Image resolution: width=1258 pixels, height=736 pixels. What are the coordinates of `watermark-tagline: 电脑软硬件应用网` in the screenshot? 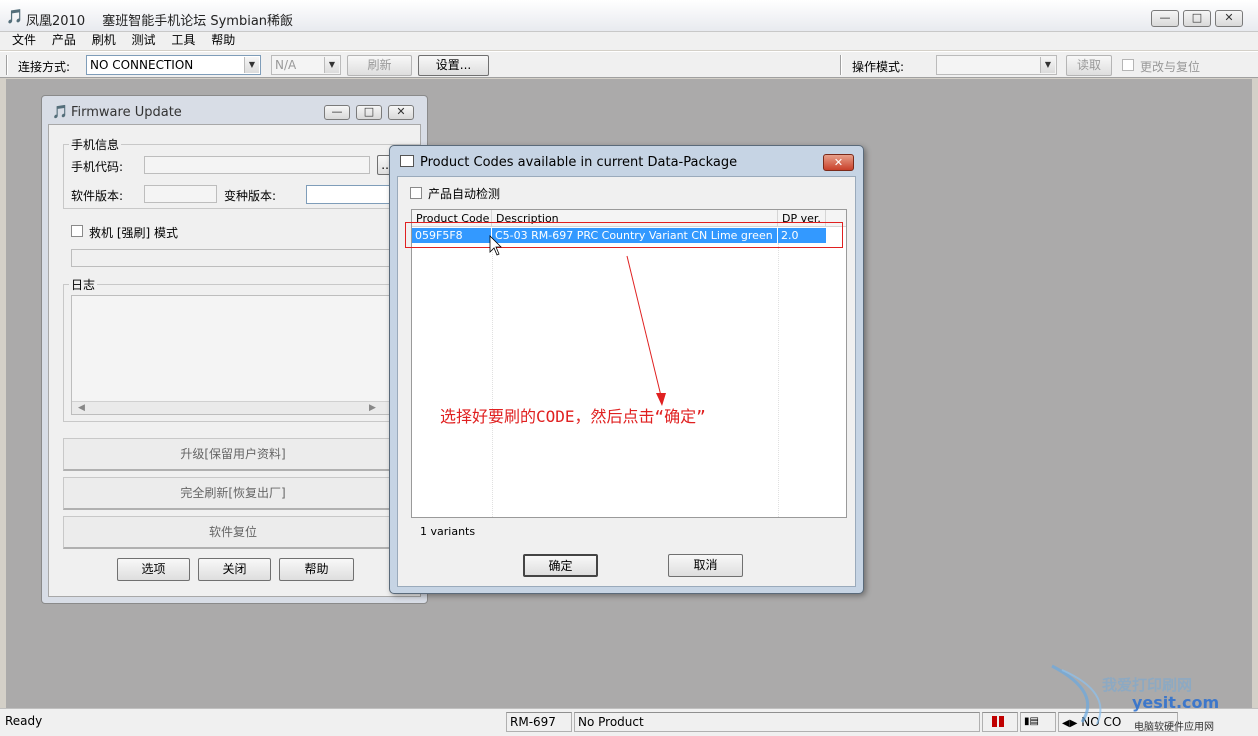 It's located at (1174, 726).